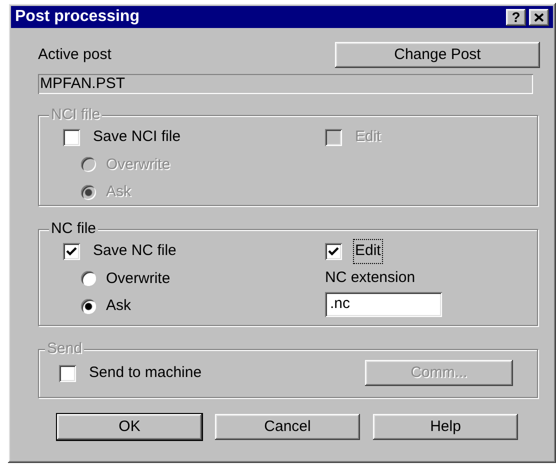  I want to click on close-button, so click(539, 17).